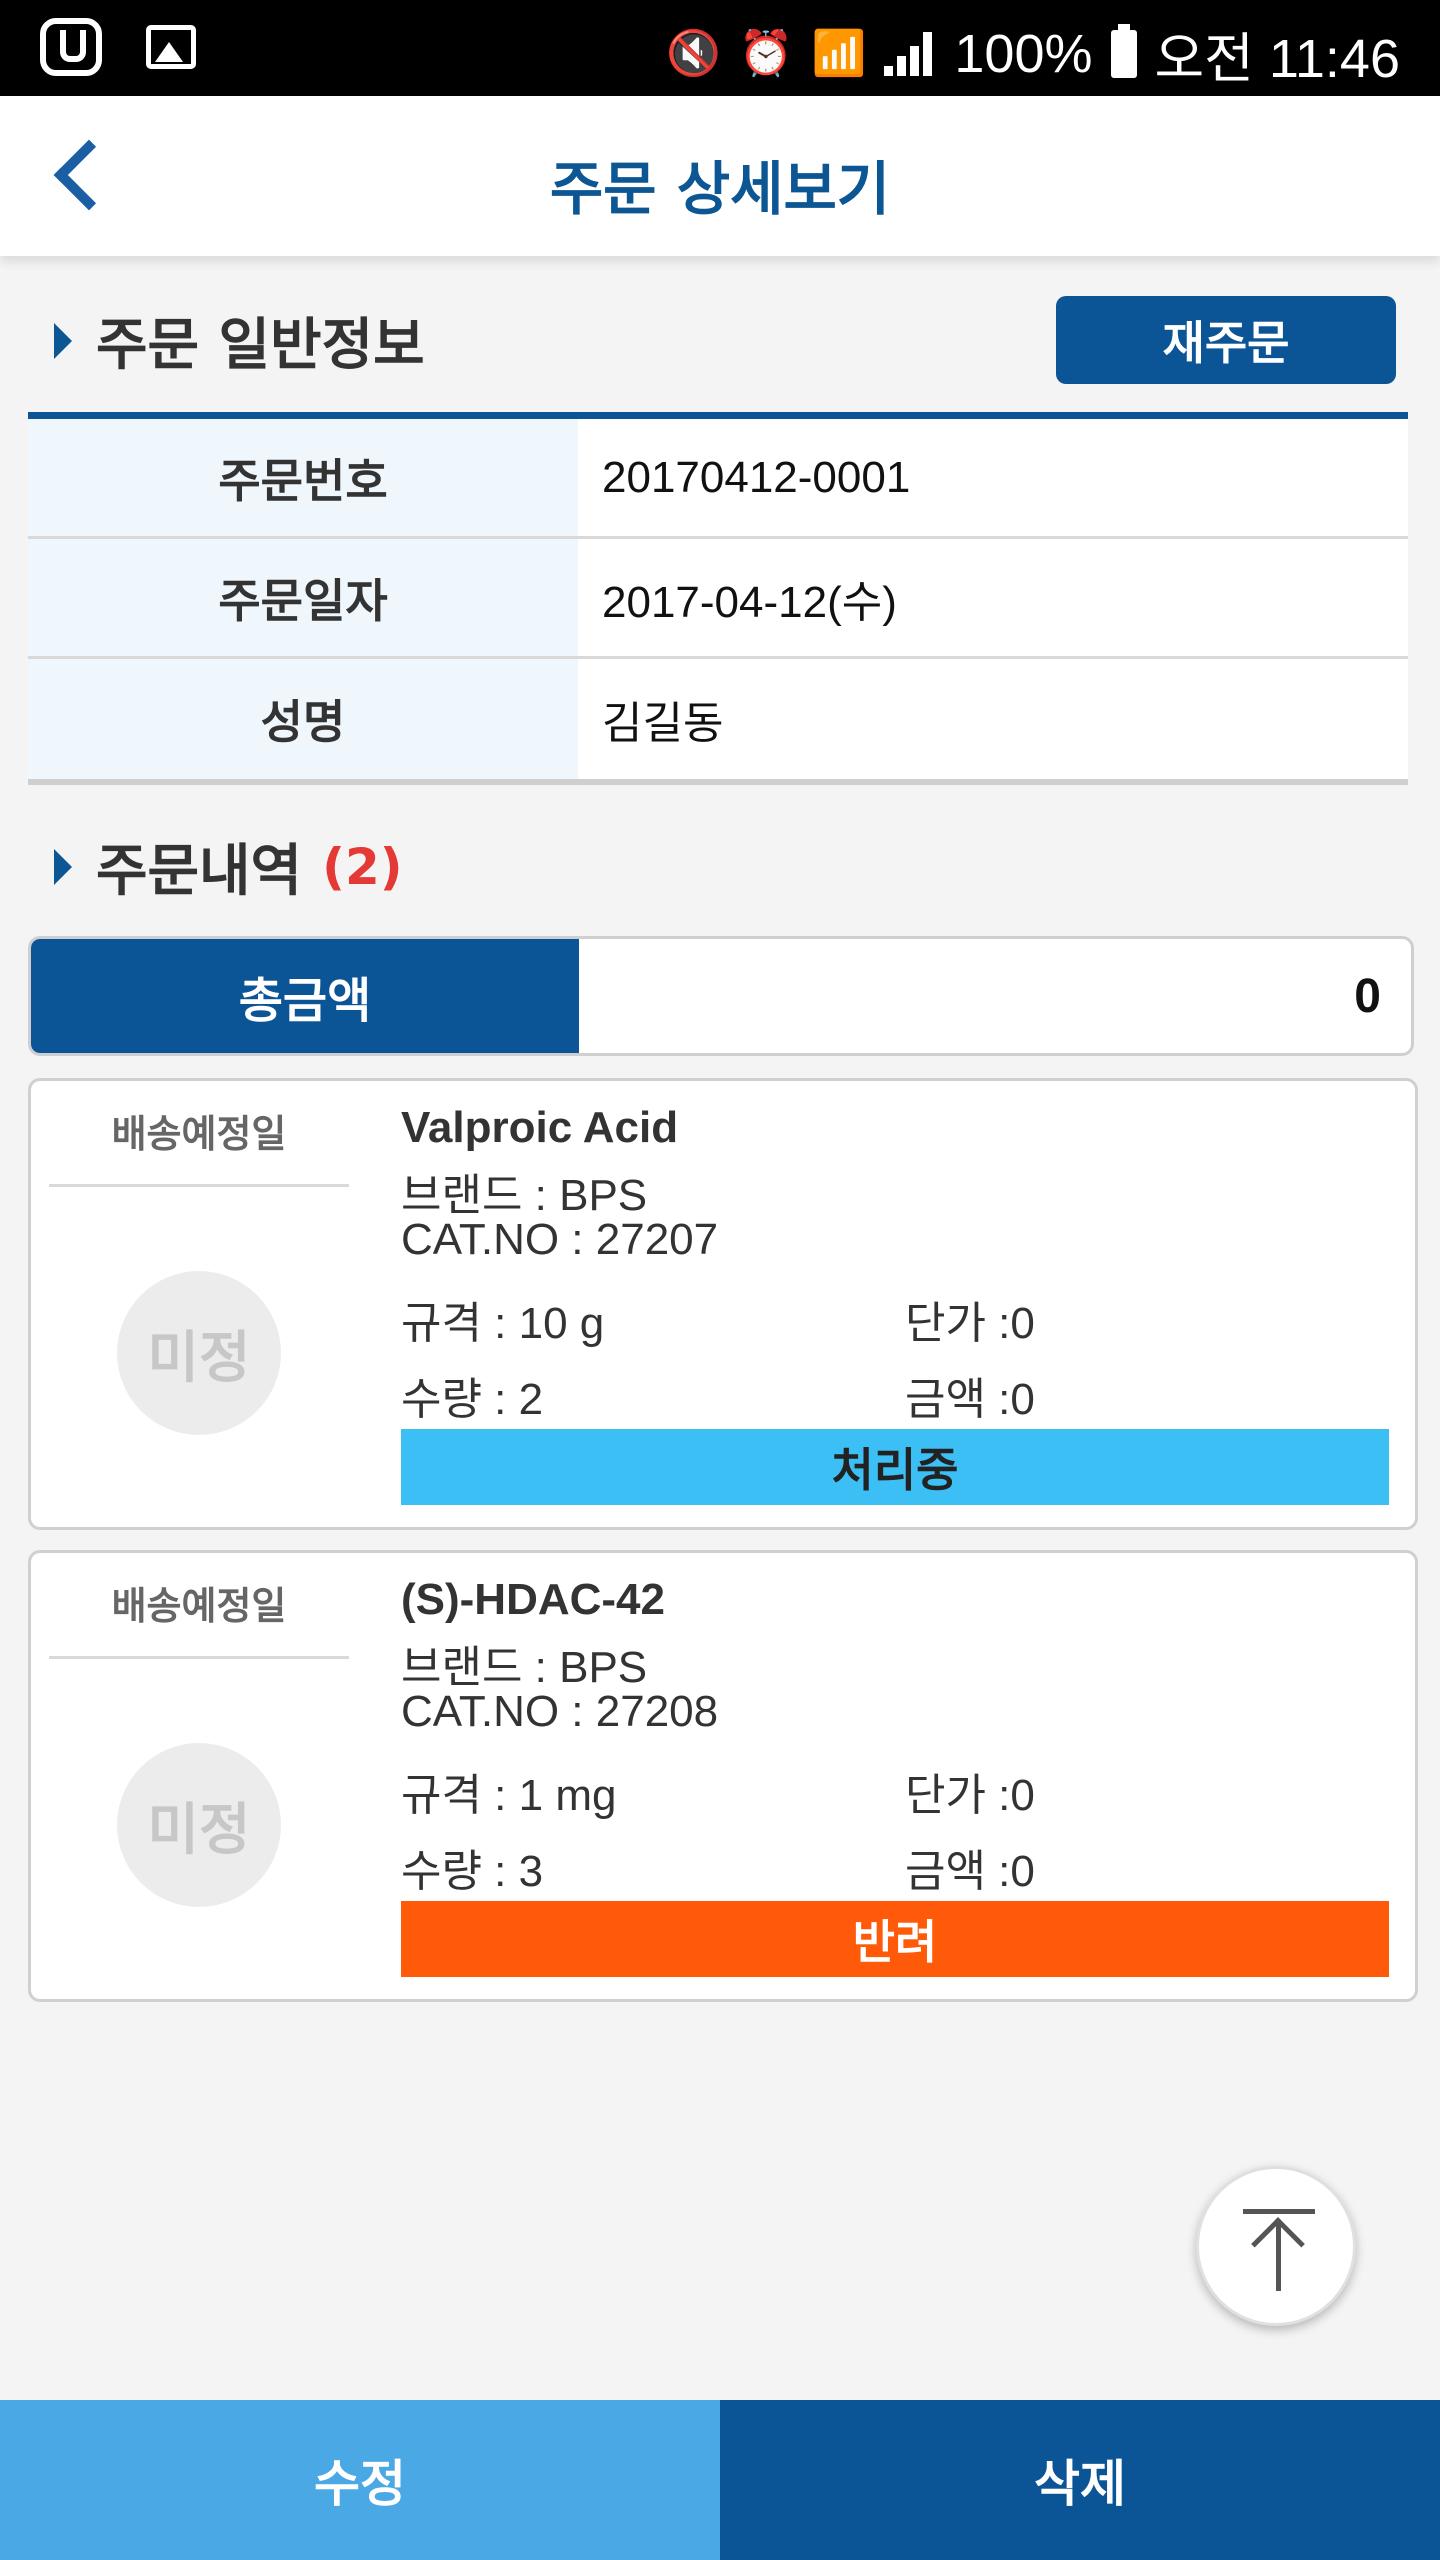 This screenshot has width=1440, height=2560. I want to click on battery-percent: 100%, so click(1023, 53).